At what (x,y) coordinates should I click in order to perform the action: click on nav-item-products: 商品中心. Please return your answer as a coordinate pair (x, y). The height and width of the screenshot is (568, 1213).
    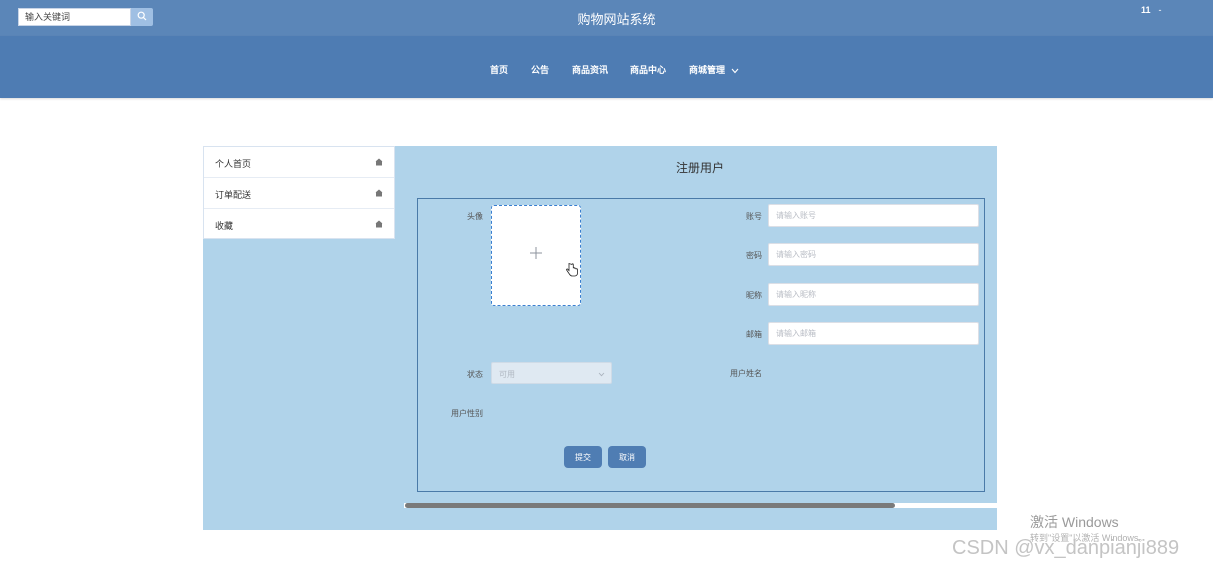
    Looking at the image, I should click on (648, 69).